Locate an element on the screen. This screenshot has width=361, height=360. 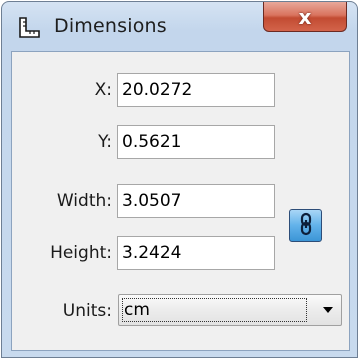
close-icon: x is located at coordinates (305, 16).